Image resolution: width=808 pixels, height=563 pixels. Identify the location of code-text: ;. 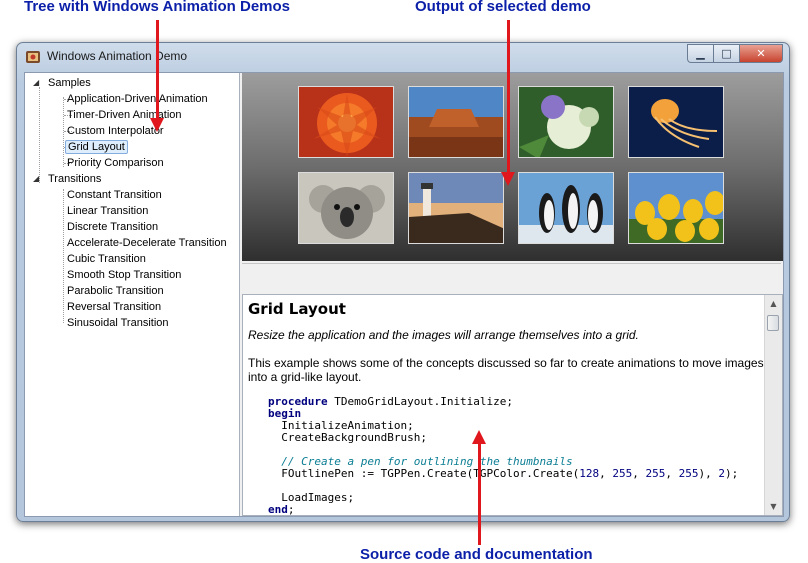
(291, 509).